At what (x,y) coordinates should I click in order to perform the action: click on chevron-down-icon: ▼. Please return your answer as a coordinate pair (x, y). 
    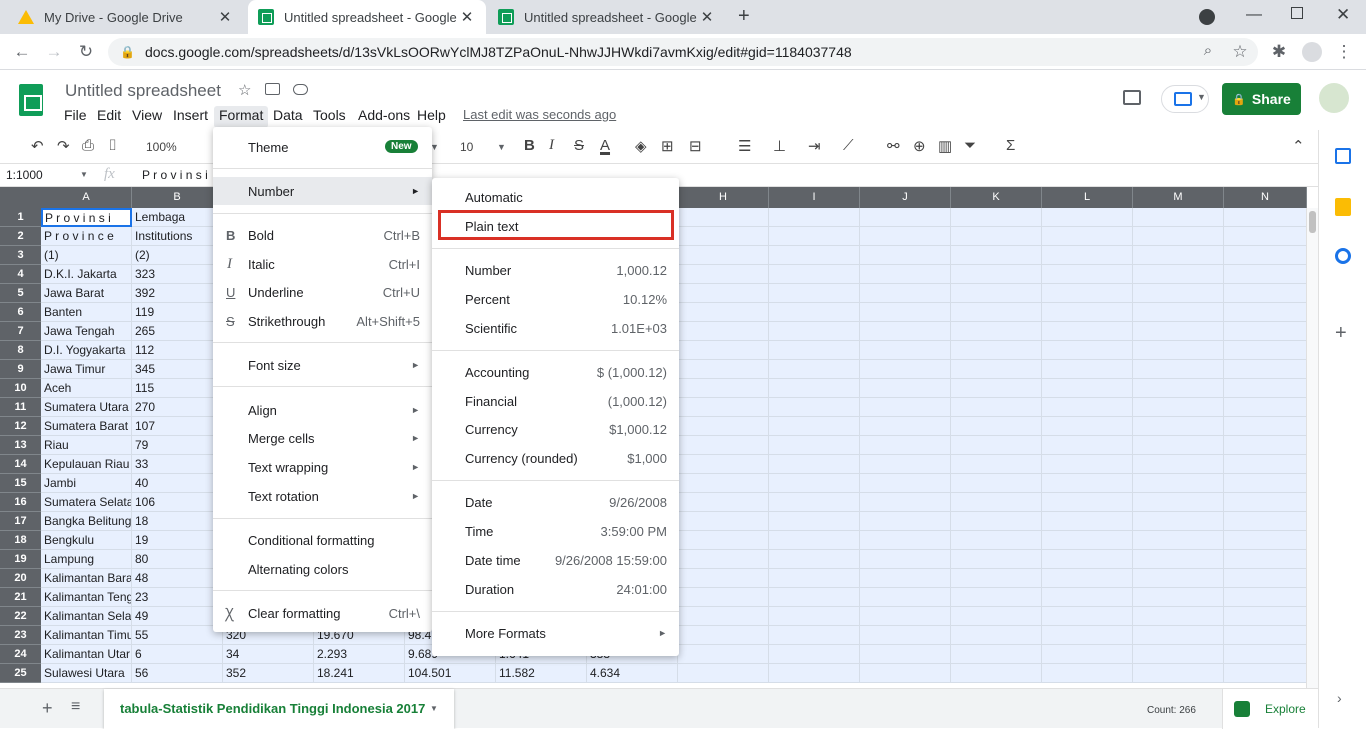
    Looking at the image, I should click on (434, 708).